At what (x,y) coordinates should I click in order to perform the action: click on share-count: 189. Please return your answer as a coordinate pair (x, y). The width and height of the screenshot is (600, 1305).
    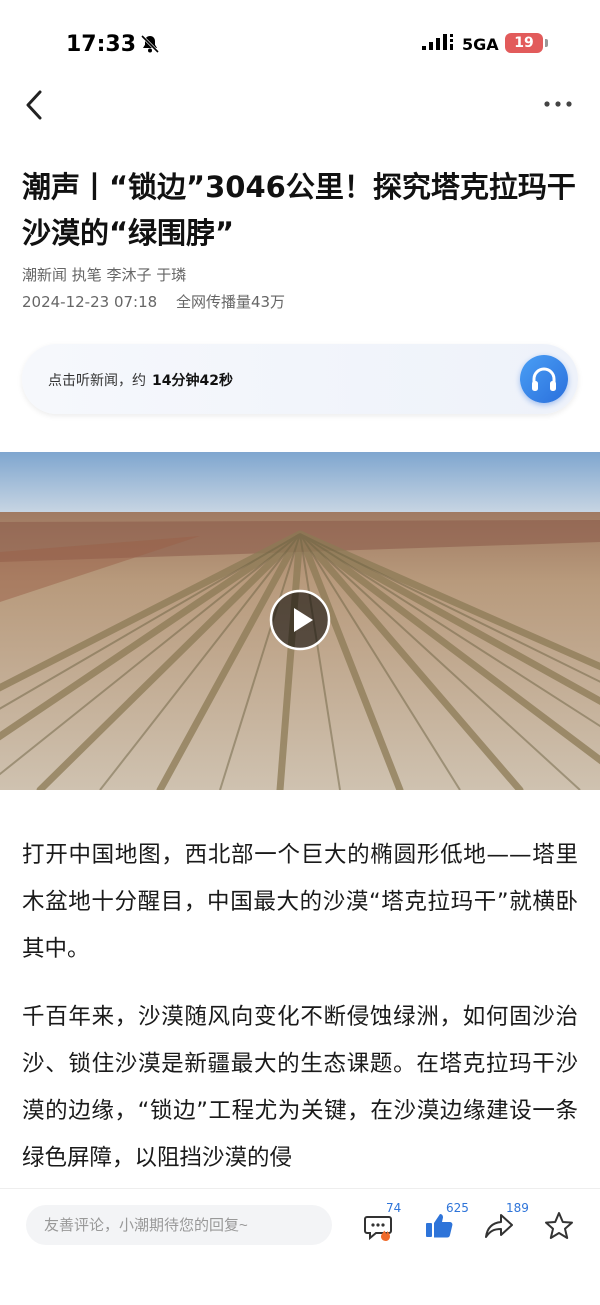
    Looking at the image, I should click on (517, 1208).